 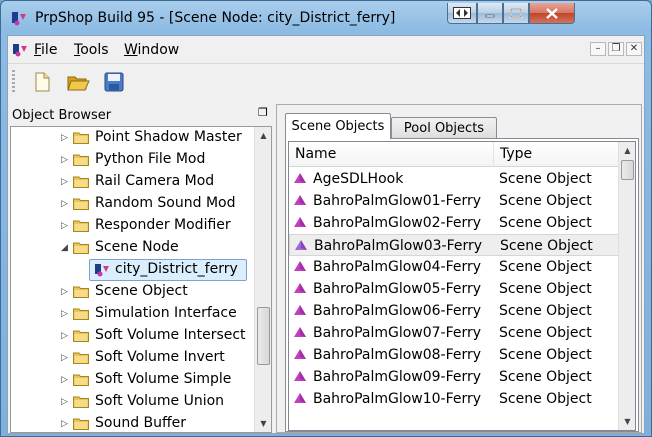 I want to click on list-row: BahroPalmGlow03-Ferry Scene Object, so click(x=454, y=245).